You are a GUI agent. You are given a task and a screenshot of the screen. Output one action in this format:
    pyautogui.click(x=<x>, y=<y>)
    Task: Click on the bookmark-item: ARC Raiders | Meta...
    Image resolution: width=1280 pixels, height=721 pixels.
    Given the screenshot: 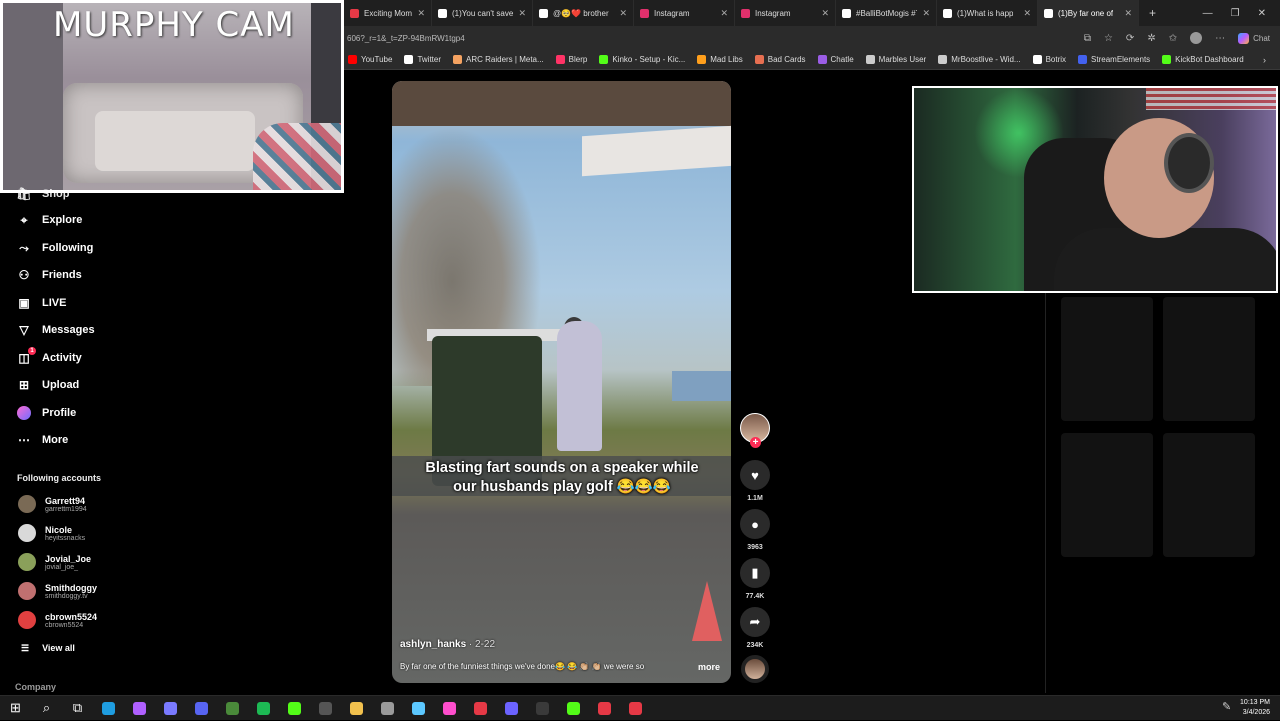 What is the action you would take?
    pyautogui.click(x=498, y=59)
    